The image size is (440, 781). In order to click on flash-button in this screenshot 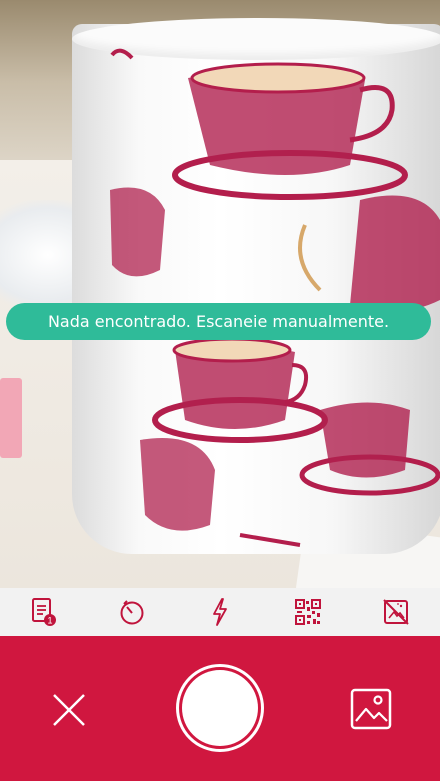, I will do `click(220, 612)`.